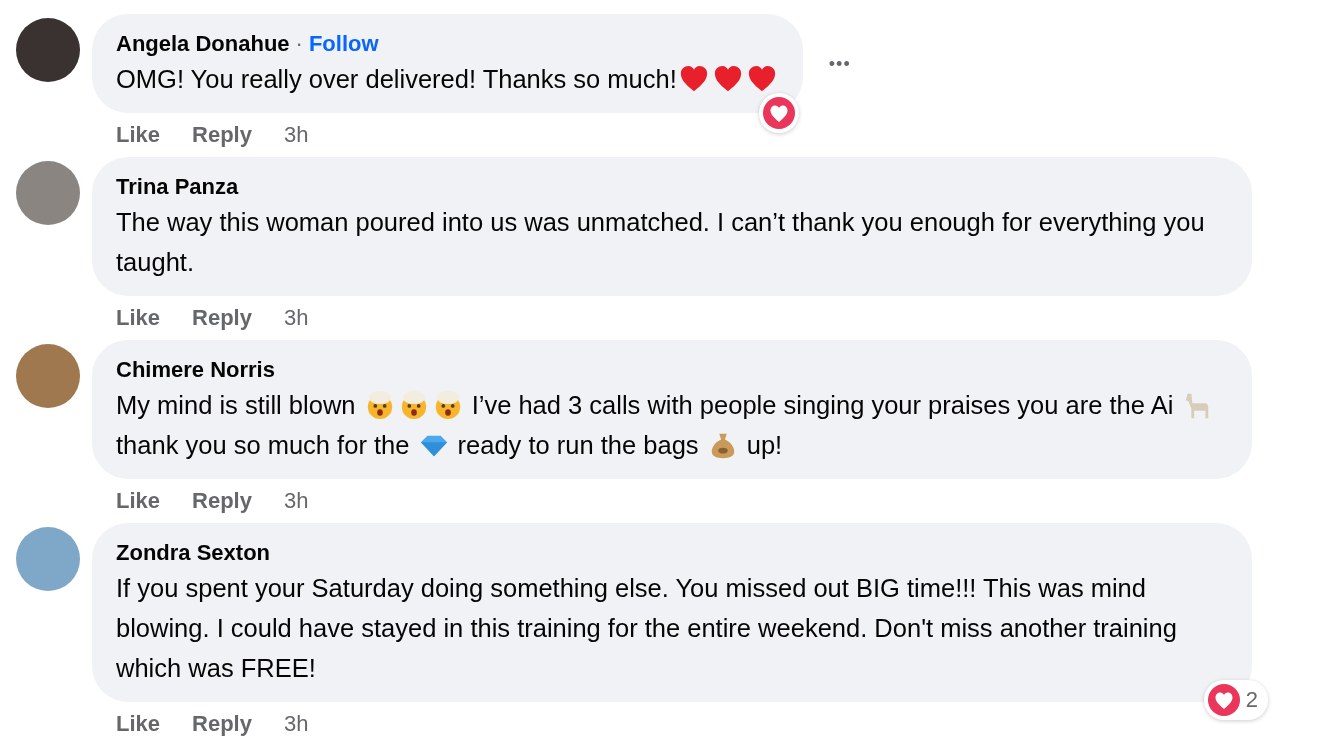 Image resolution: width=1318 pixels, height=756 pixels. What do you see at coordinates (447, 79) in the screenshot?
I see `comment-text: OMG! You really over delivered! Thanks so much!` at bounding box center [447, 79].